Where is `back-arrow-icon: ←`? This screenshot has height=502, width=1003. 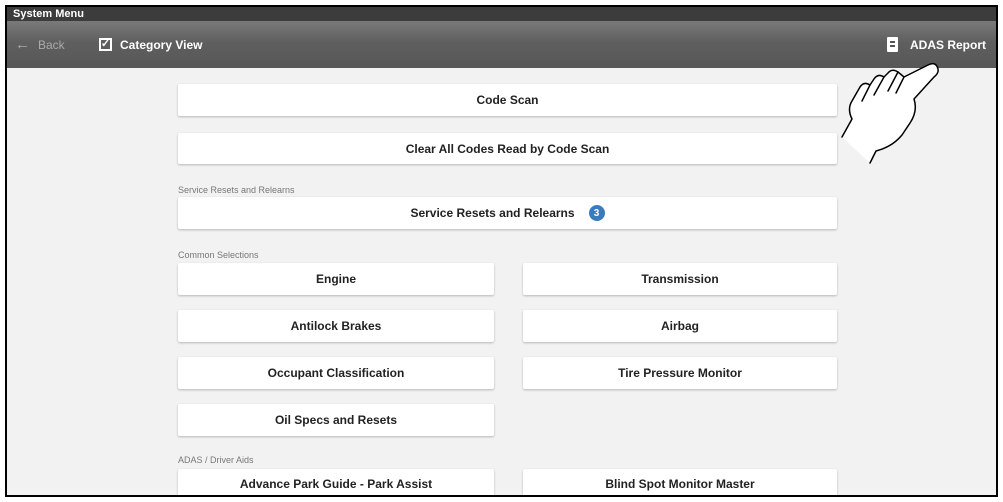 back-arrow-icon: ← is located at coordinates (22, 44).